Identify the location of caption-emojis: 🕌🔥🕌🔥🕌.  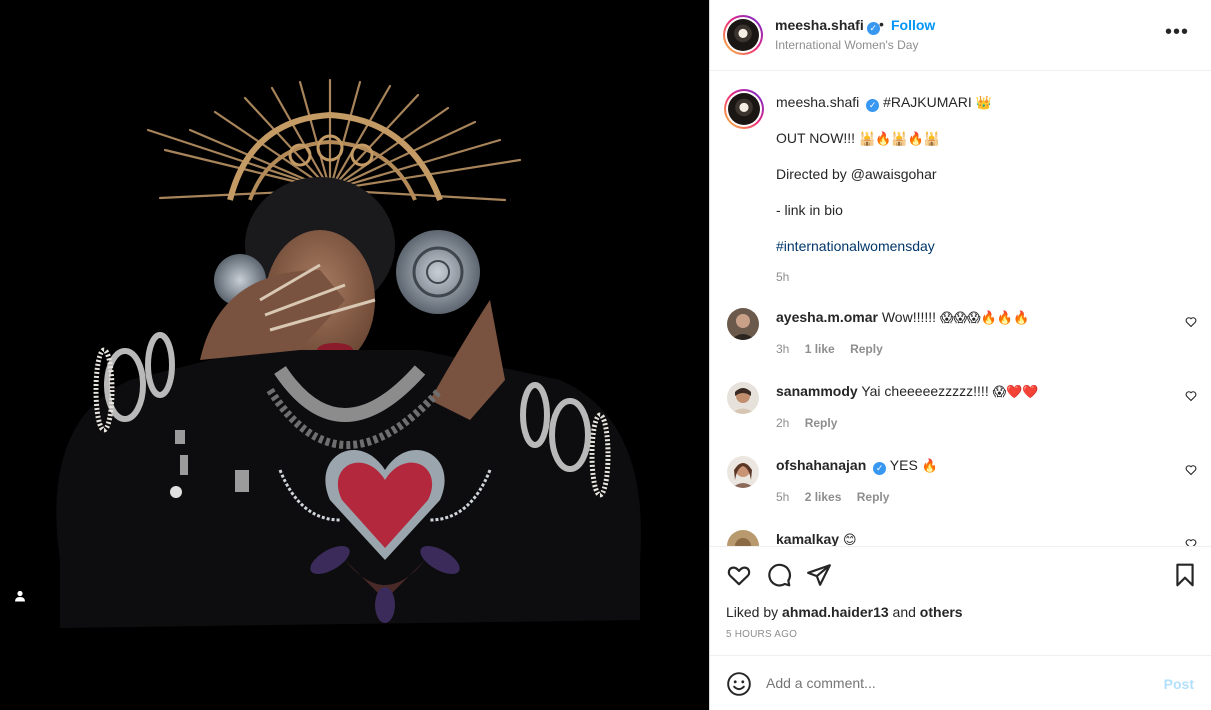
(899, 139).